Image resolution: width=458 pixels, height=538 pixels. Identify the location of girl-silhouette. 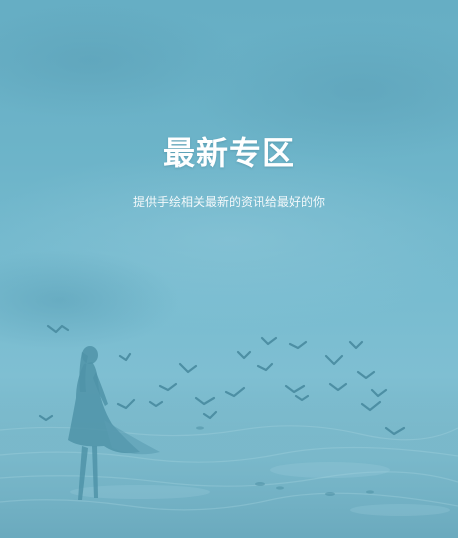
(104, 423).